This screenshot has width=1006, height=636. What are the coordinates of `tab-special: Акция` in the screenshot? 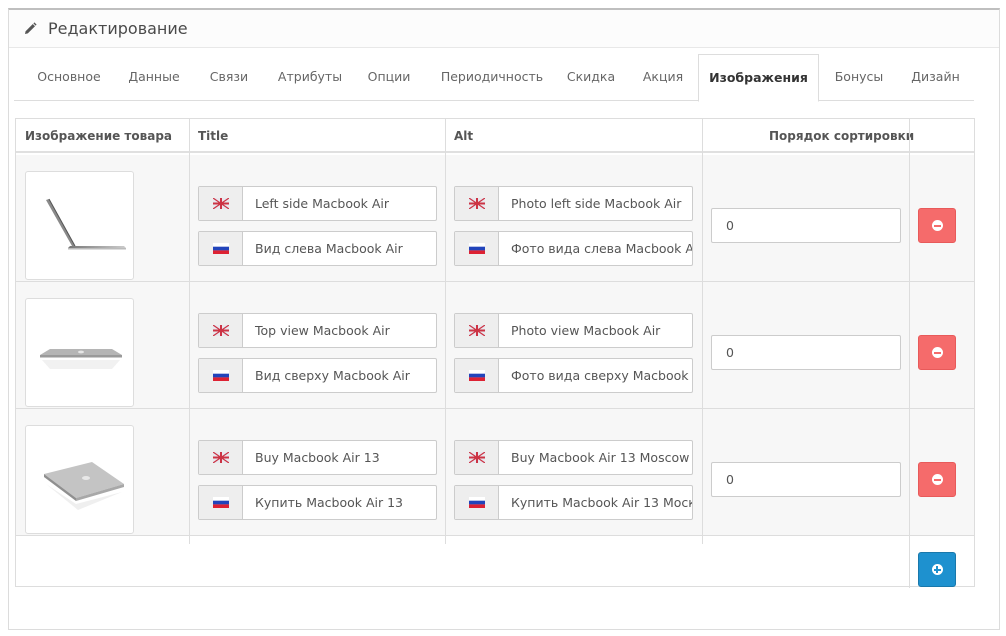 It's located at (663, 77).